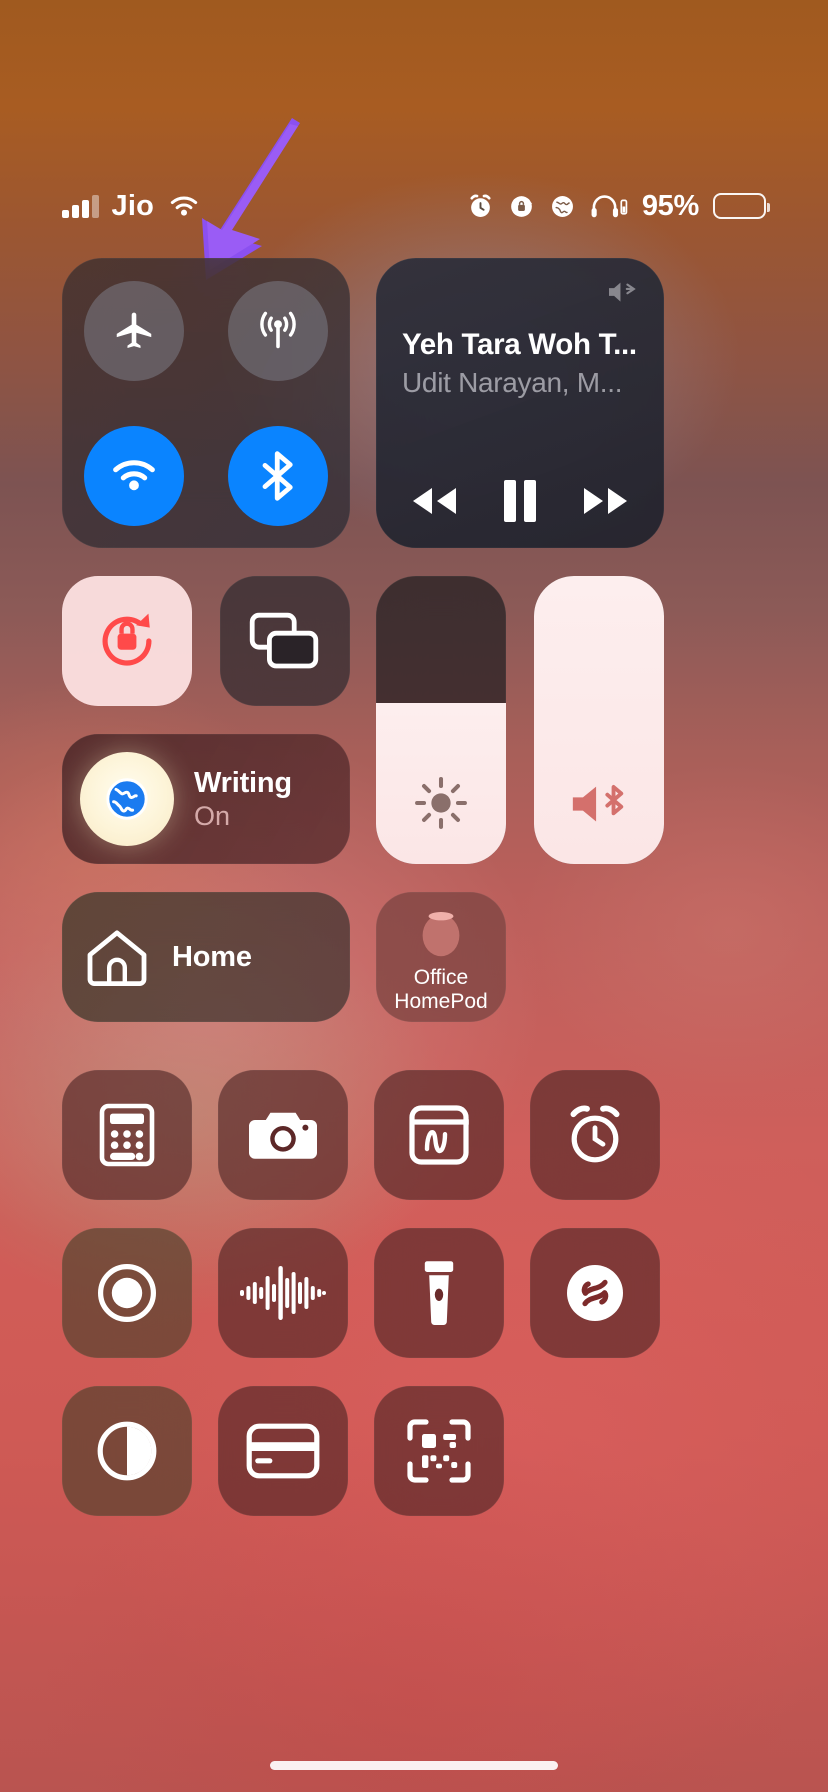 The image size is (828, 1792). I want to click on contrast-circle-icon, so click(127, 1451).